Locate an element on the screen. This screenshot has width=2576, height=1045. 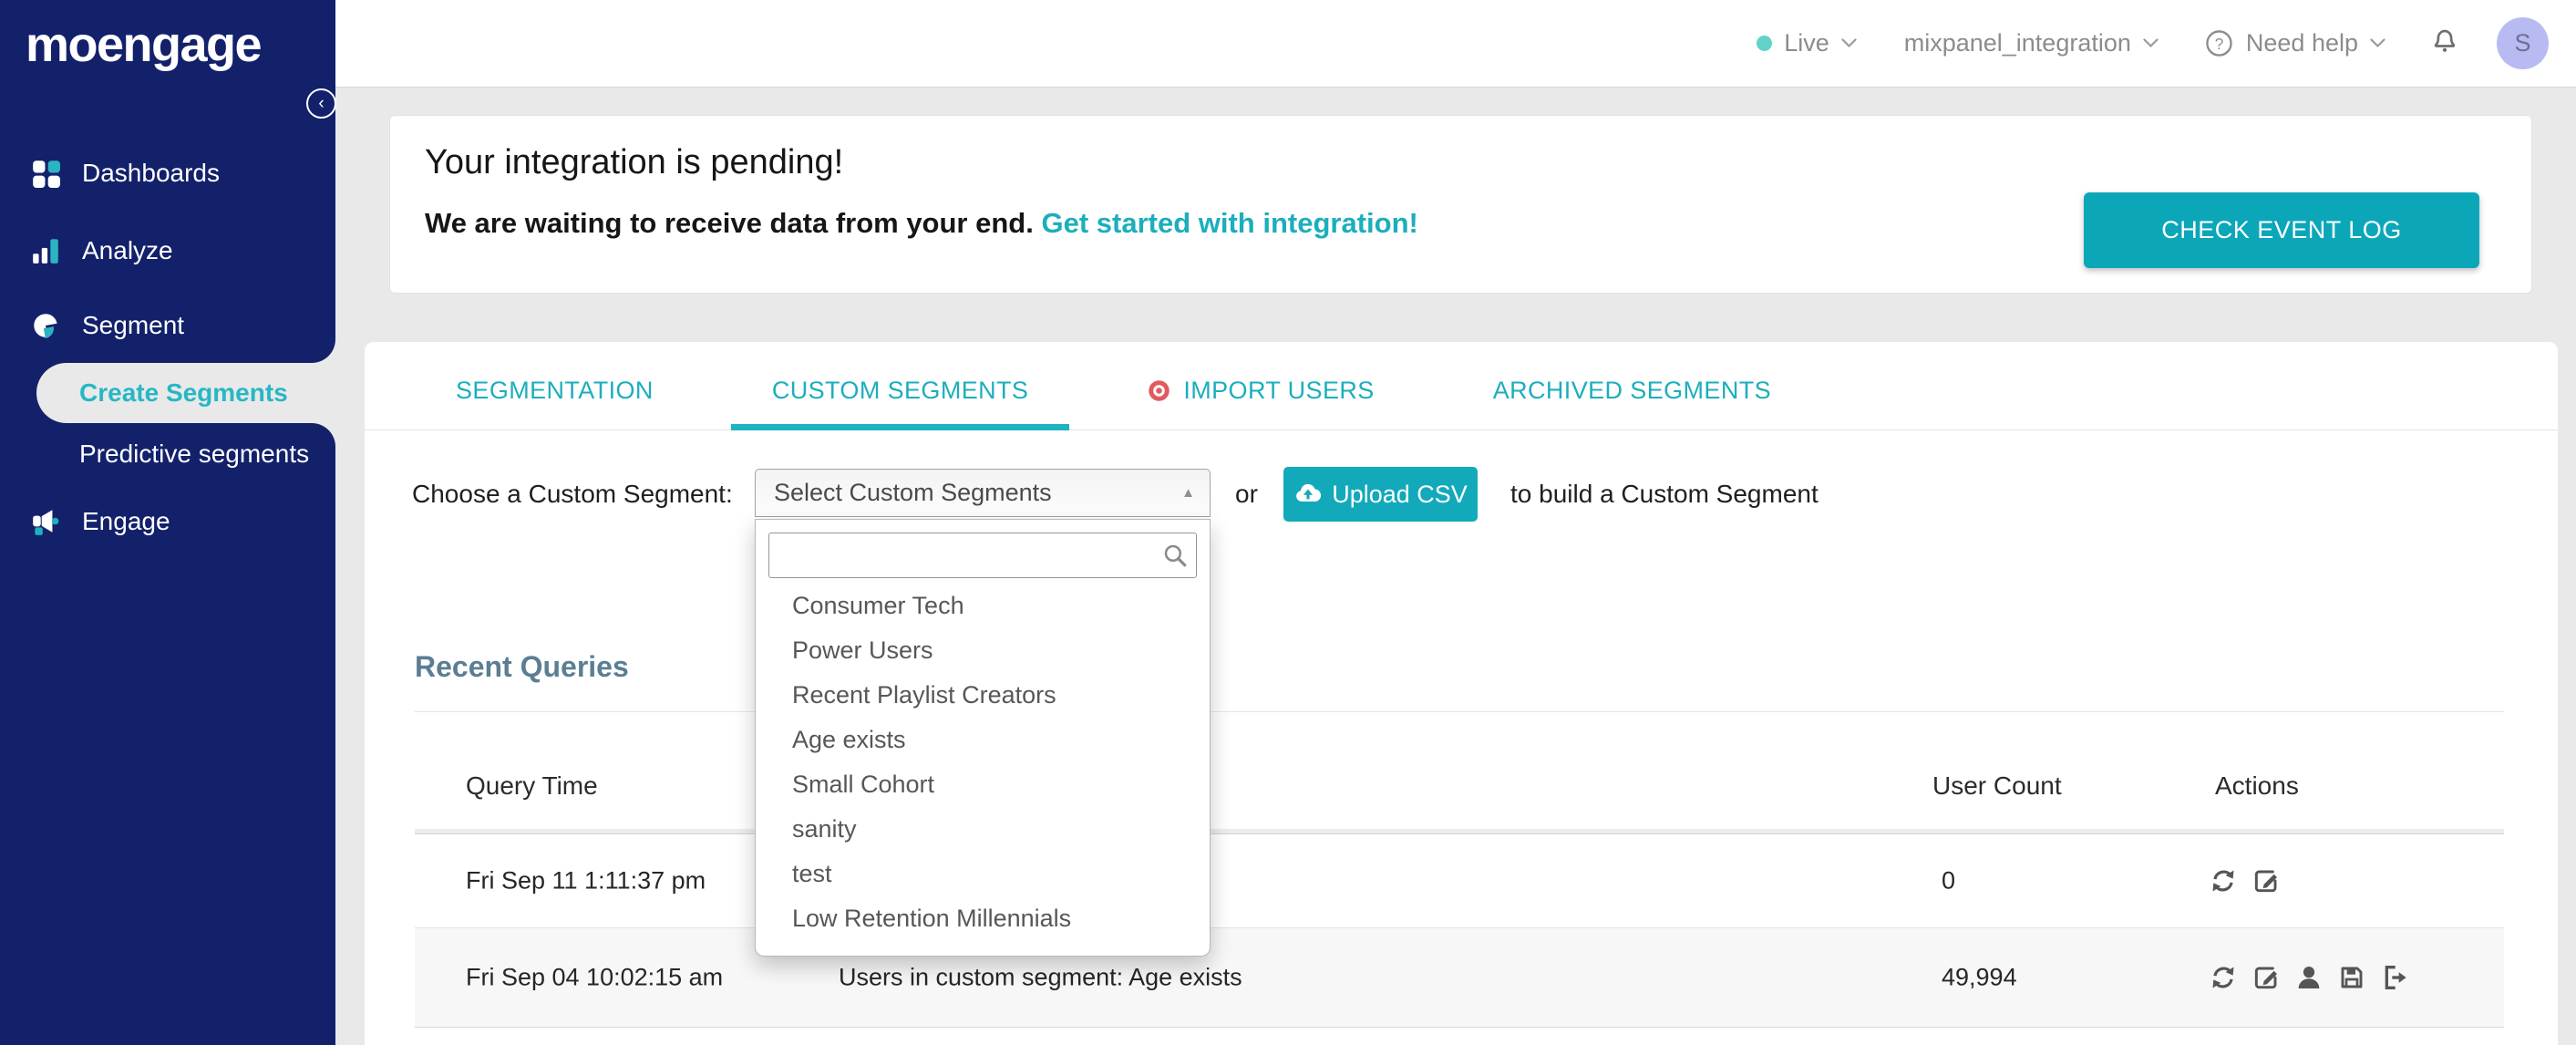
sidebar-item-label: Analyze is located at coordinates (127, 250).